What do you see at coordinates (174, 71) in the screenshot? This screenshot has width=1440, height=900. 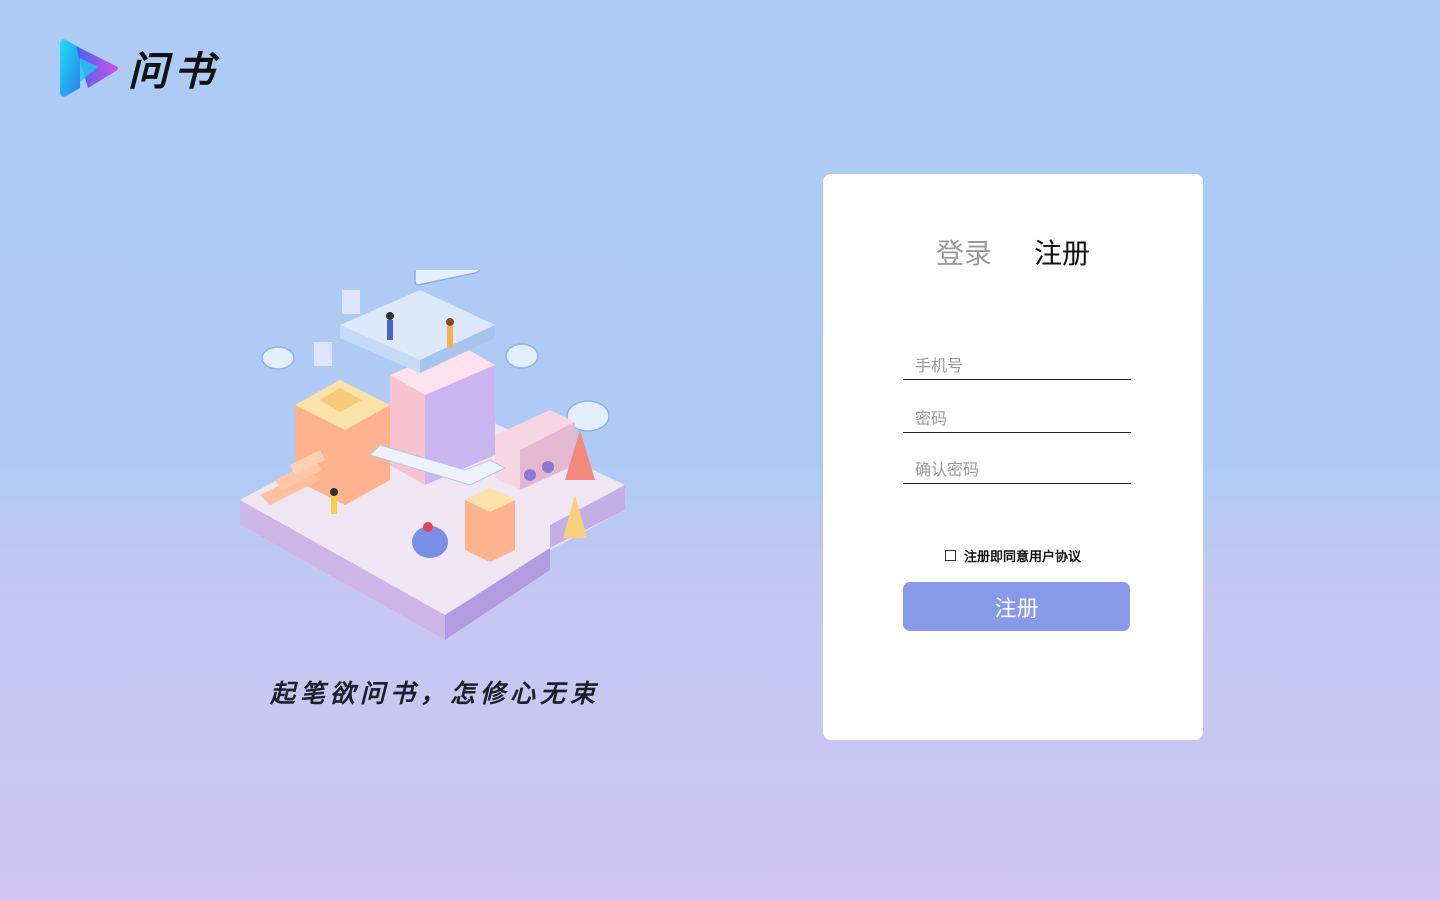 I see `brand-name: 问书` at bounding box center [174, 71].